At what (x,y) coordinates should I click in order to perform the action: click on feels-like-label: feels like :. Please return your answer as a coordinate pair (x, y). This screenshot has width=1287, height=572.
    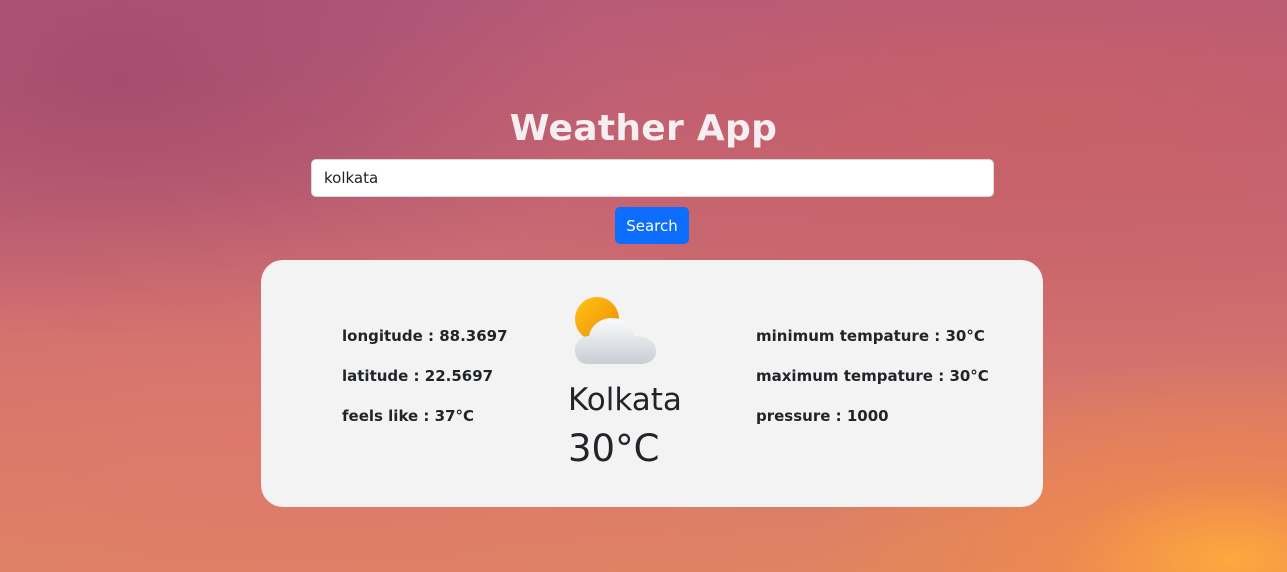
    Looking at the image, I should click on (388, 416).